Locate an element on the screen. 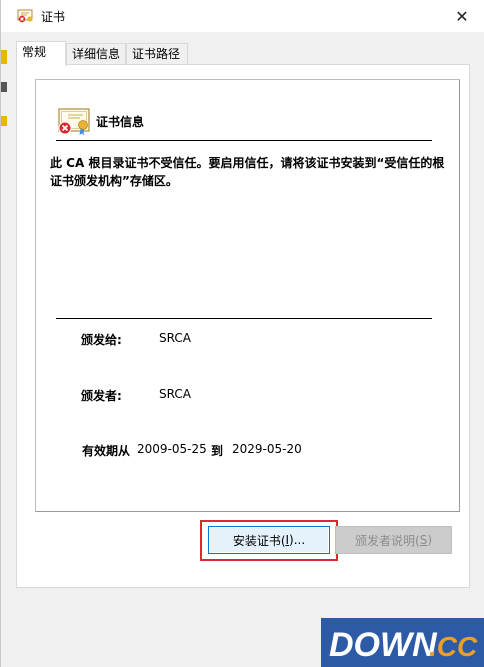 The image size is (484, 667). valid-to-date: 2029-05-20 is located at coordinates (267, 449).